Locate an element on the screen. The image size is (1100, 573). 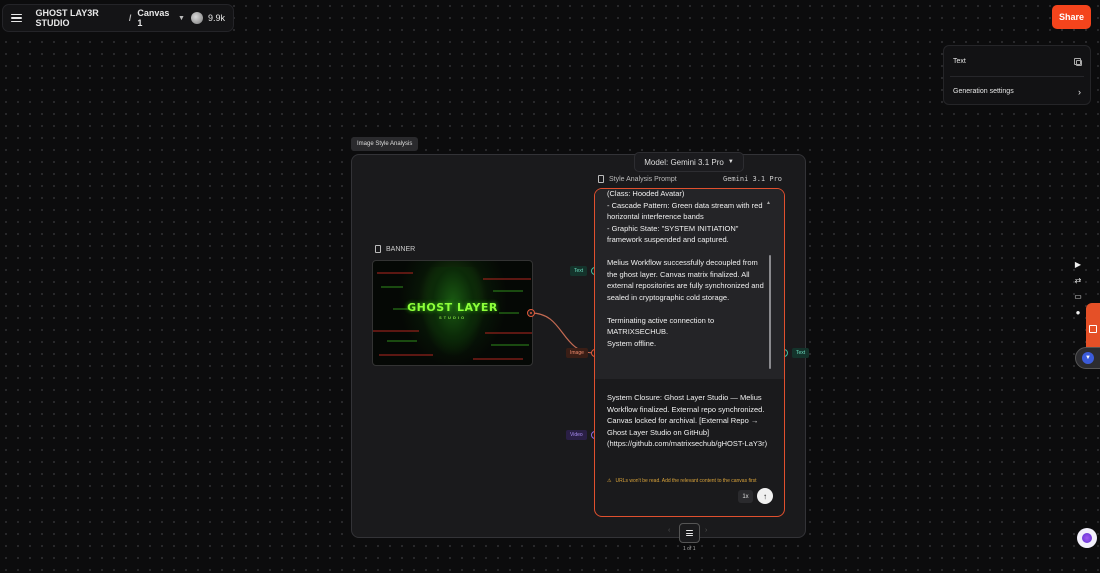
play-icon: ▶ is located at coordinates (1078, 265).